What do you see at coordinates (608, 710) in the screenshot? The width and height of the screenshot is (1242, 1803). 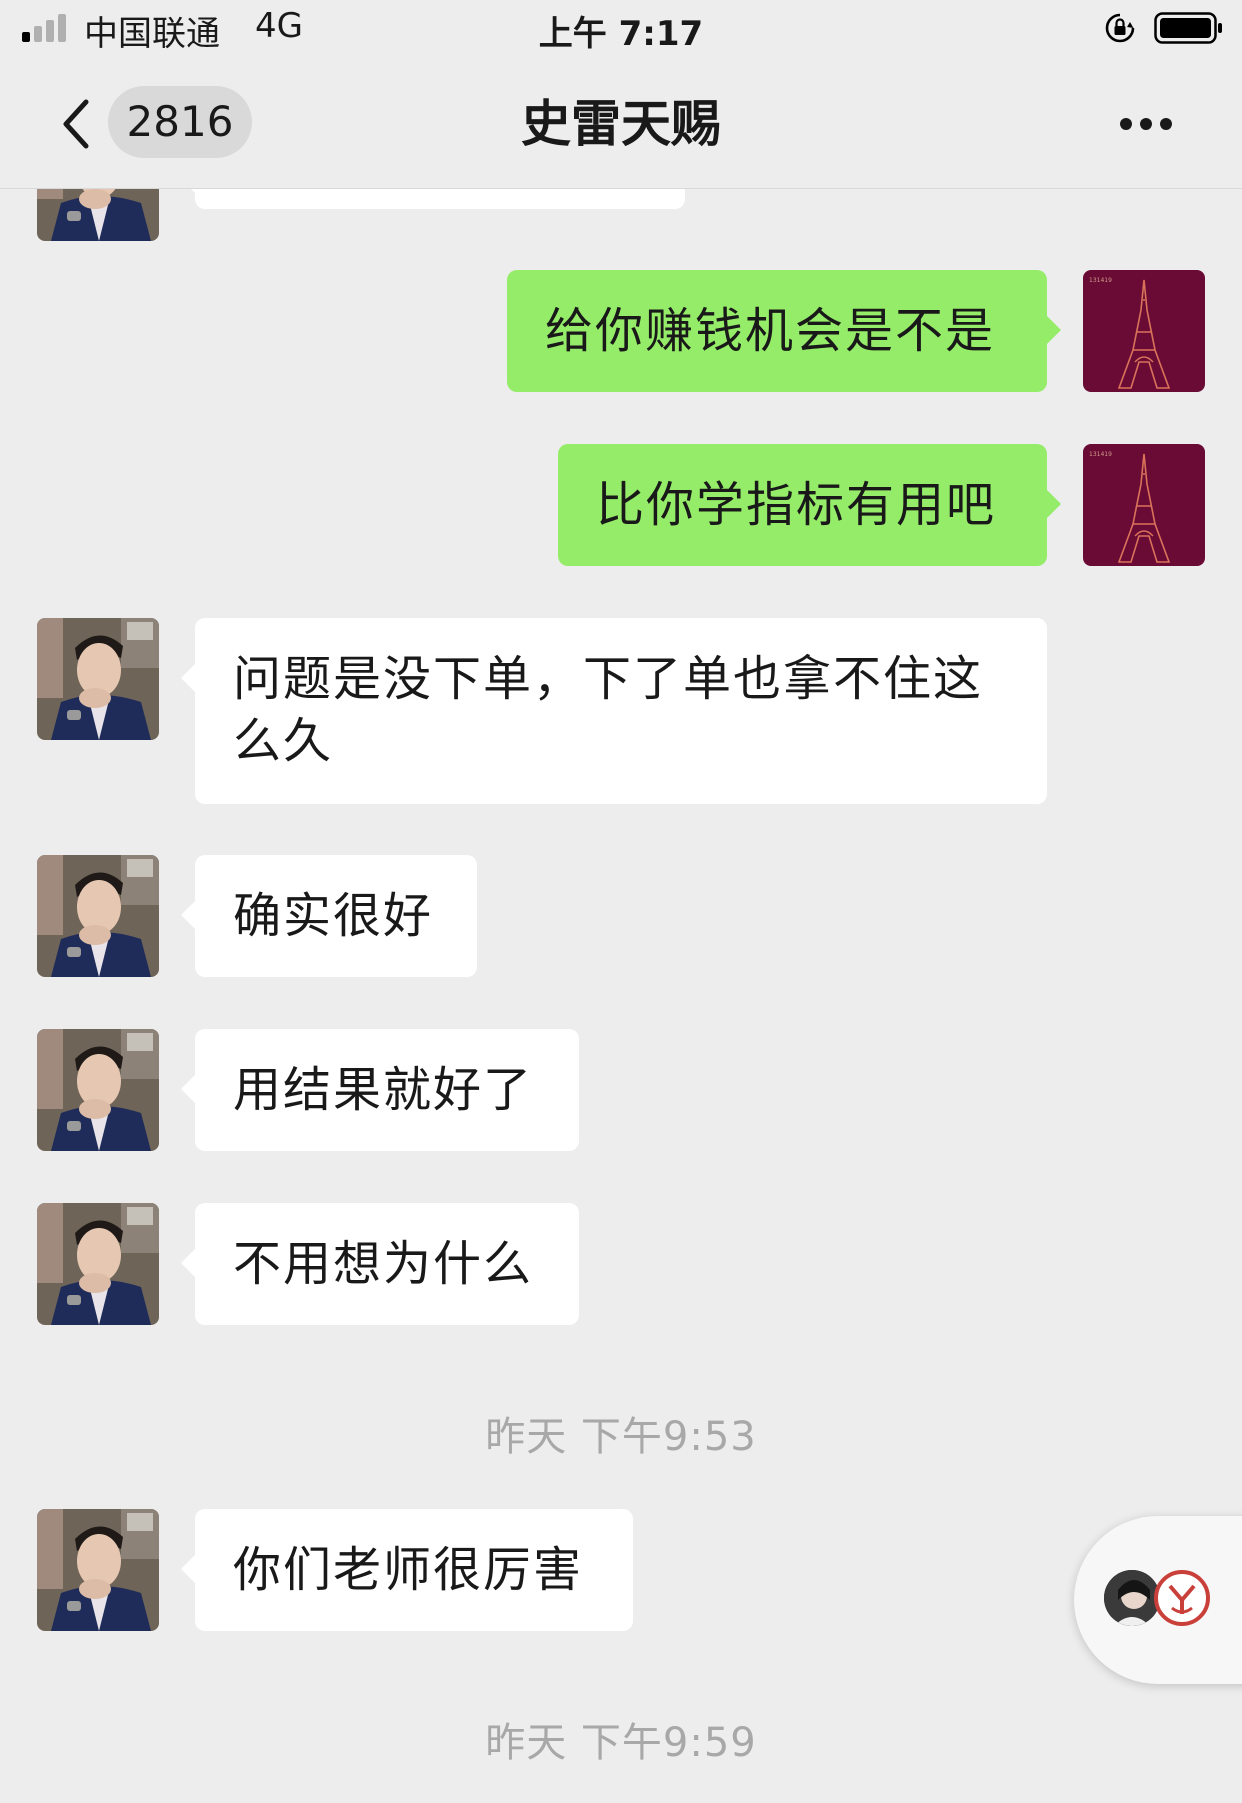 I see `message-text: 问题是没下单，下了单也拿不住这么久` at bounding box center [608, 710].